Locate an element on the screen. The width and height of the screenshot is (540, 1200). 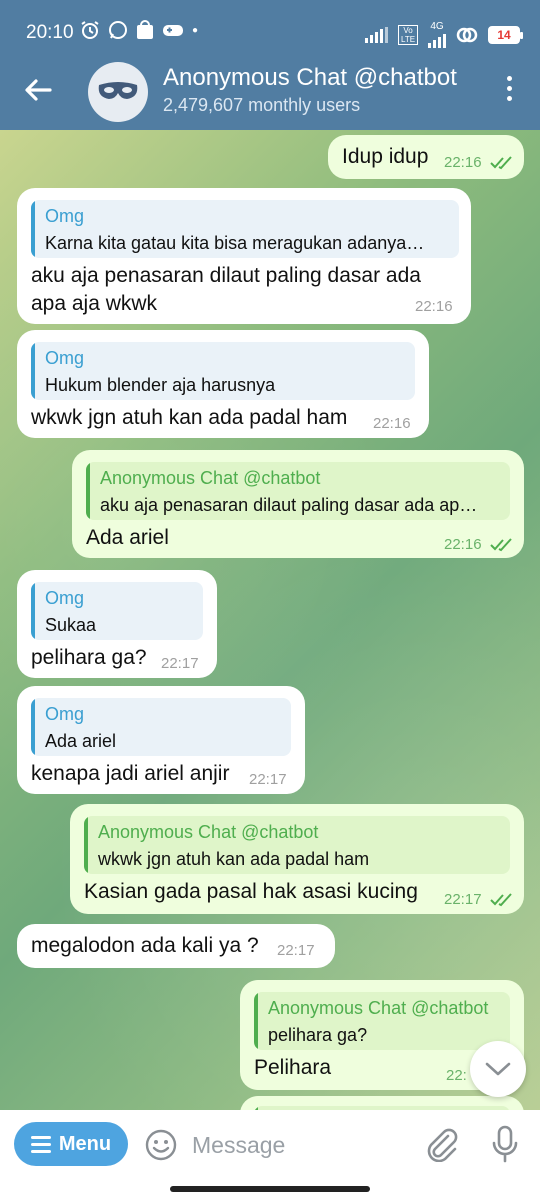
chevron-down-icon is located at coordinates (498, 1069).